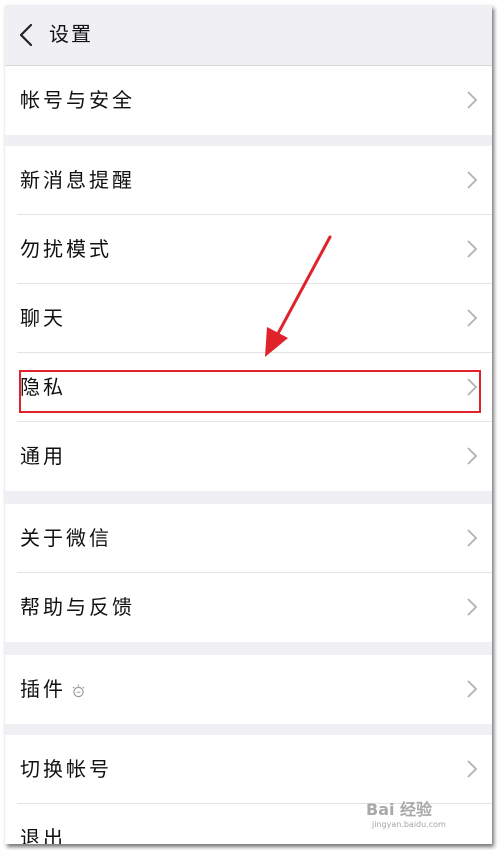  Describe the element at coordinates (248, 249) in the screenshot. I see `settings-item-do-not-disturb: 勿扰模式` at that location.